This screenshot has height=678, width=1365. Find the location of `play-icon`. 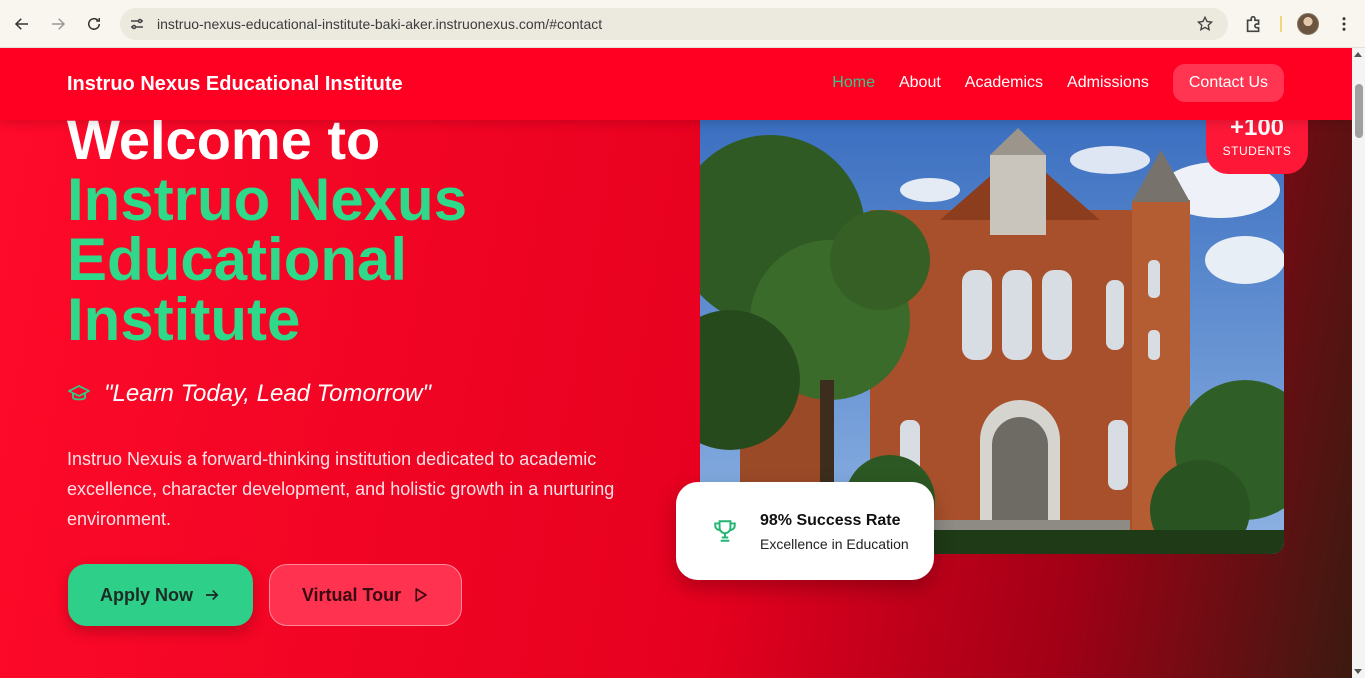

play-icon is located at coordinates (421, 595).